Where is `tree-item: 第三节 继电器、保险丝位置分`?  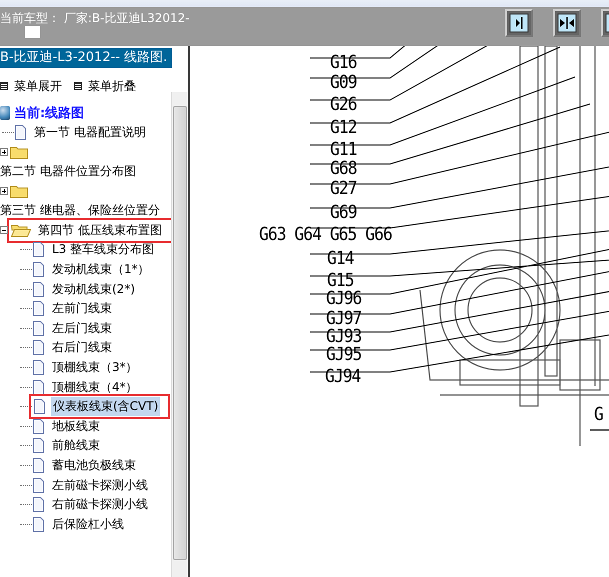 tree-item: 第三节 继电器、保险丝位置分 is located at coordinates (81, 210).